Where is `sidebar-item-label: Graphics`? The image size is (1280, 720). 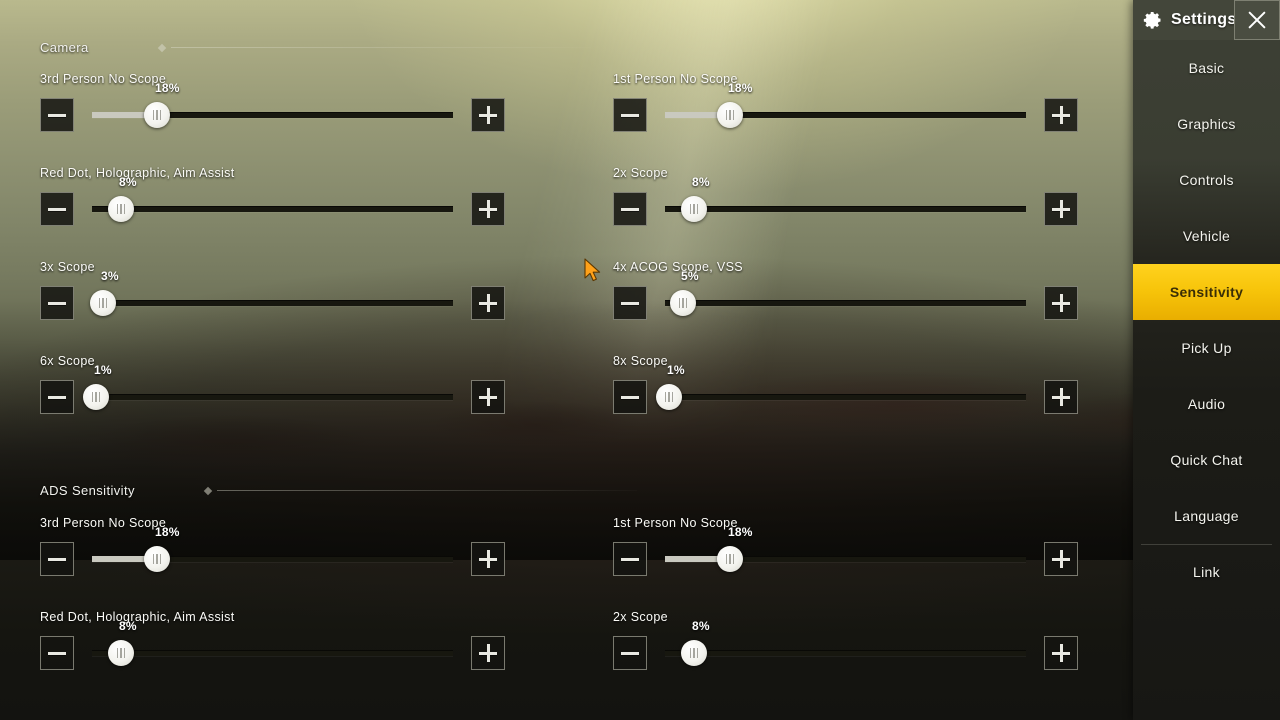 sidebar-item-label: Graphics is located at coordinates (1206, 124).